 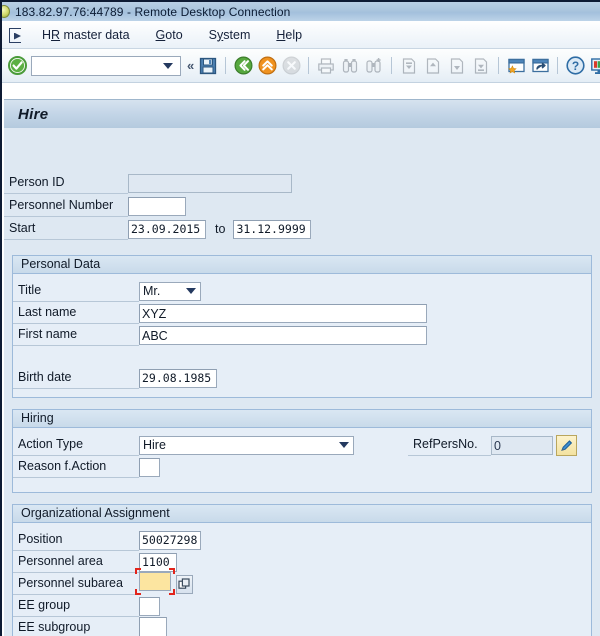 I want to click on personnel-area-label: Personnel area, so click(x=76, y=562).